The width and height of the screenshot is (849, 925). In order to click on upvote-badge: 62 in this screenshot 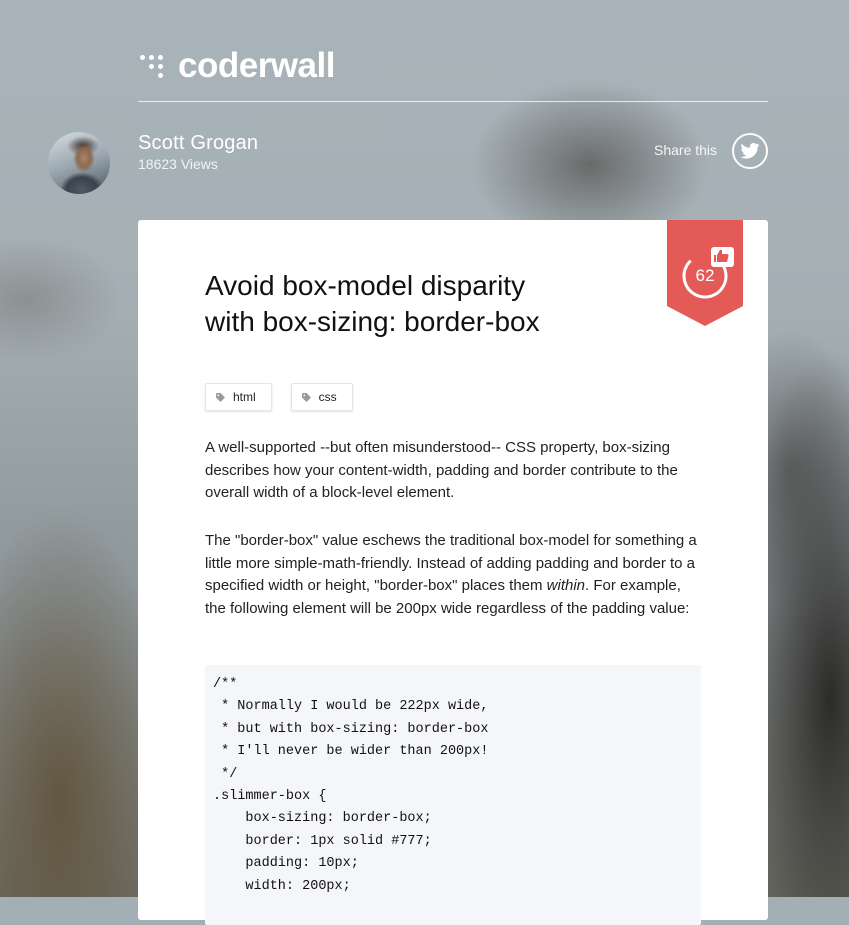, I will do `click(705, 273)`.